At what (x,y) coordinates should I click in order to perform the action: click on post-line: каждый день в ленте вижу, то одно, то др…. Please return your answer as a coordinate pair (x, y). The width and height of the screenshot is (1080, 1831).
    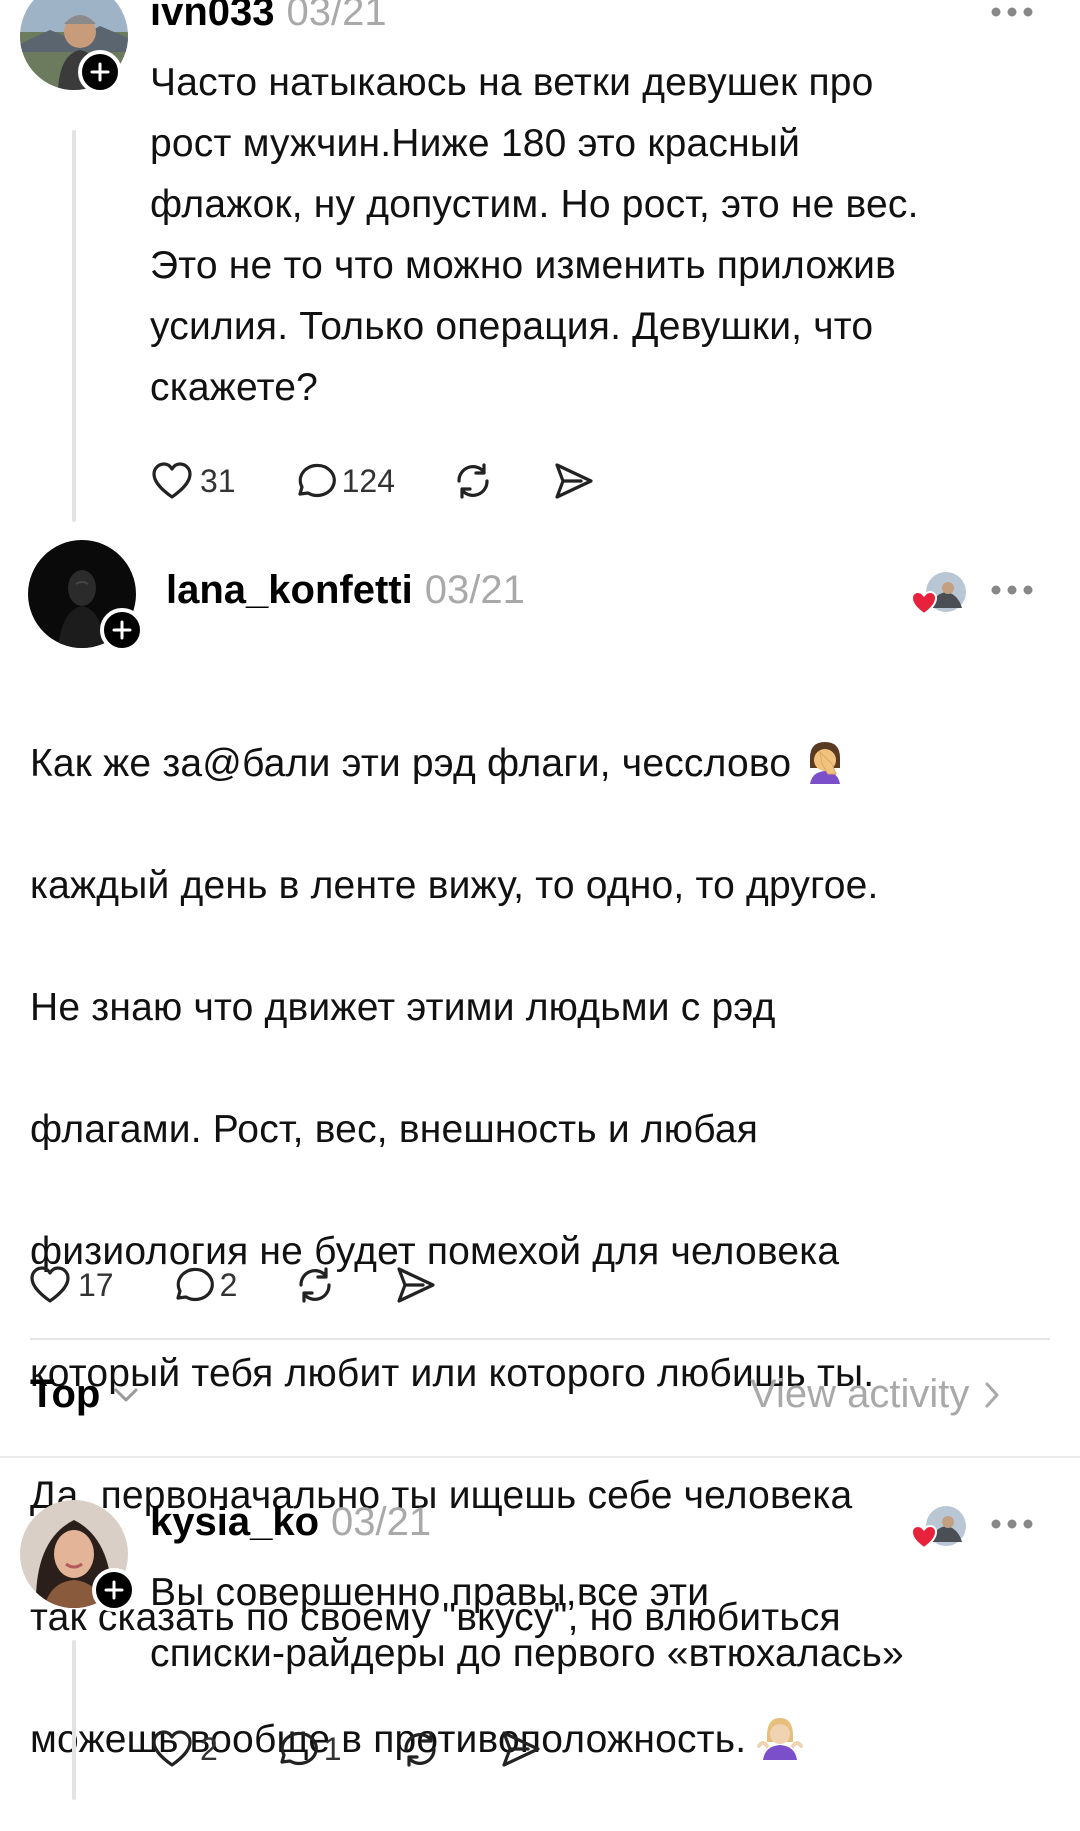
    Looking at the image, I should click on (454, 885).